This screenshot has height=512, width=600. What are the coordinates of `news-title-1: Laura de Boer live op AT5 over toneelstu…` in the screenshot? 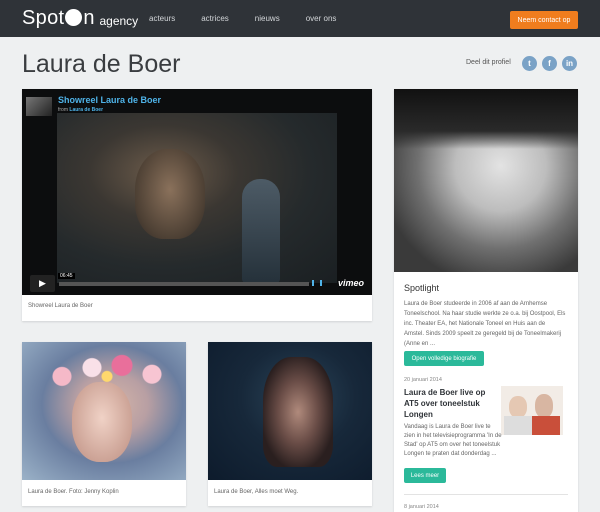 It's located at (451, 403).